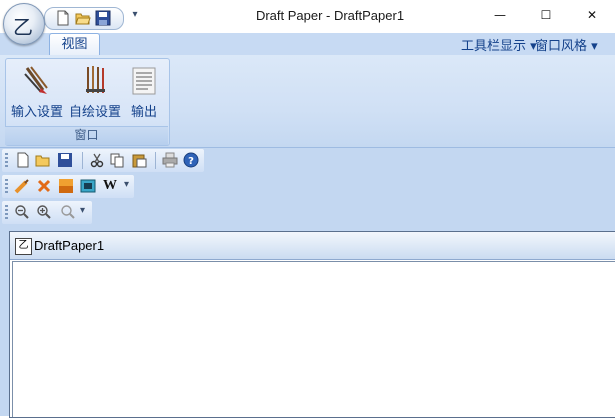 Image resolution: width=615 pixels, height=418 pixels. What do you see at coordinates (44, 212) in the screenshot?
I see `zoom-in-icon` at bounding box center [44, 212].